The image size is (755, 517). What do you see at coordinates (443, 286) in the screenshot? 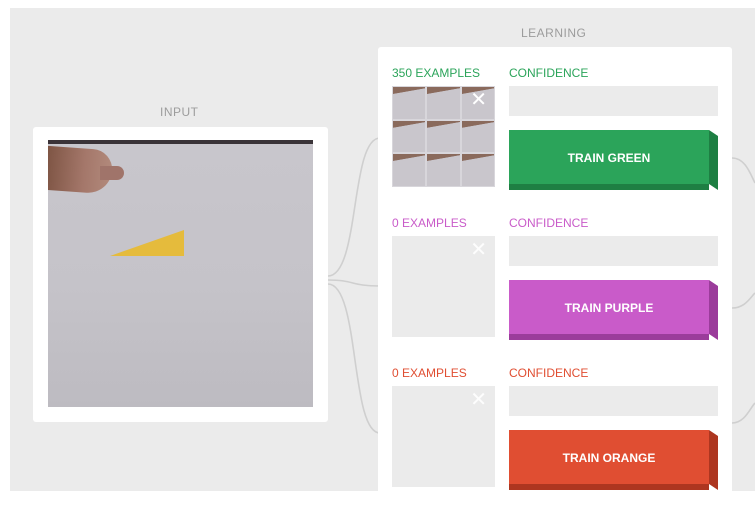
I see `examples-thumbnail-purple: ✕` at bounding box center [443, 286].